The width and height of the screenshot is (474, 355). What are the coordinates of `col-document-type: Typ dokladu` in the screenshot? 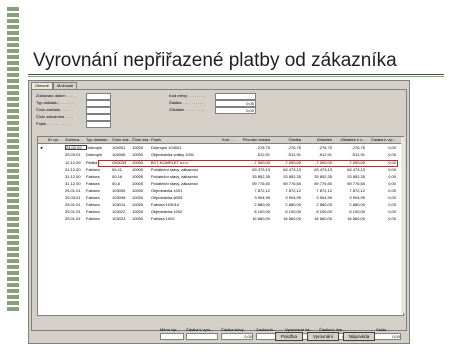 It's located at (98, 140).